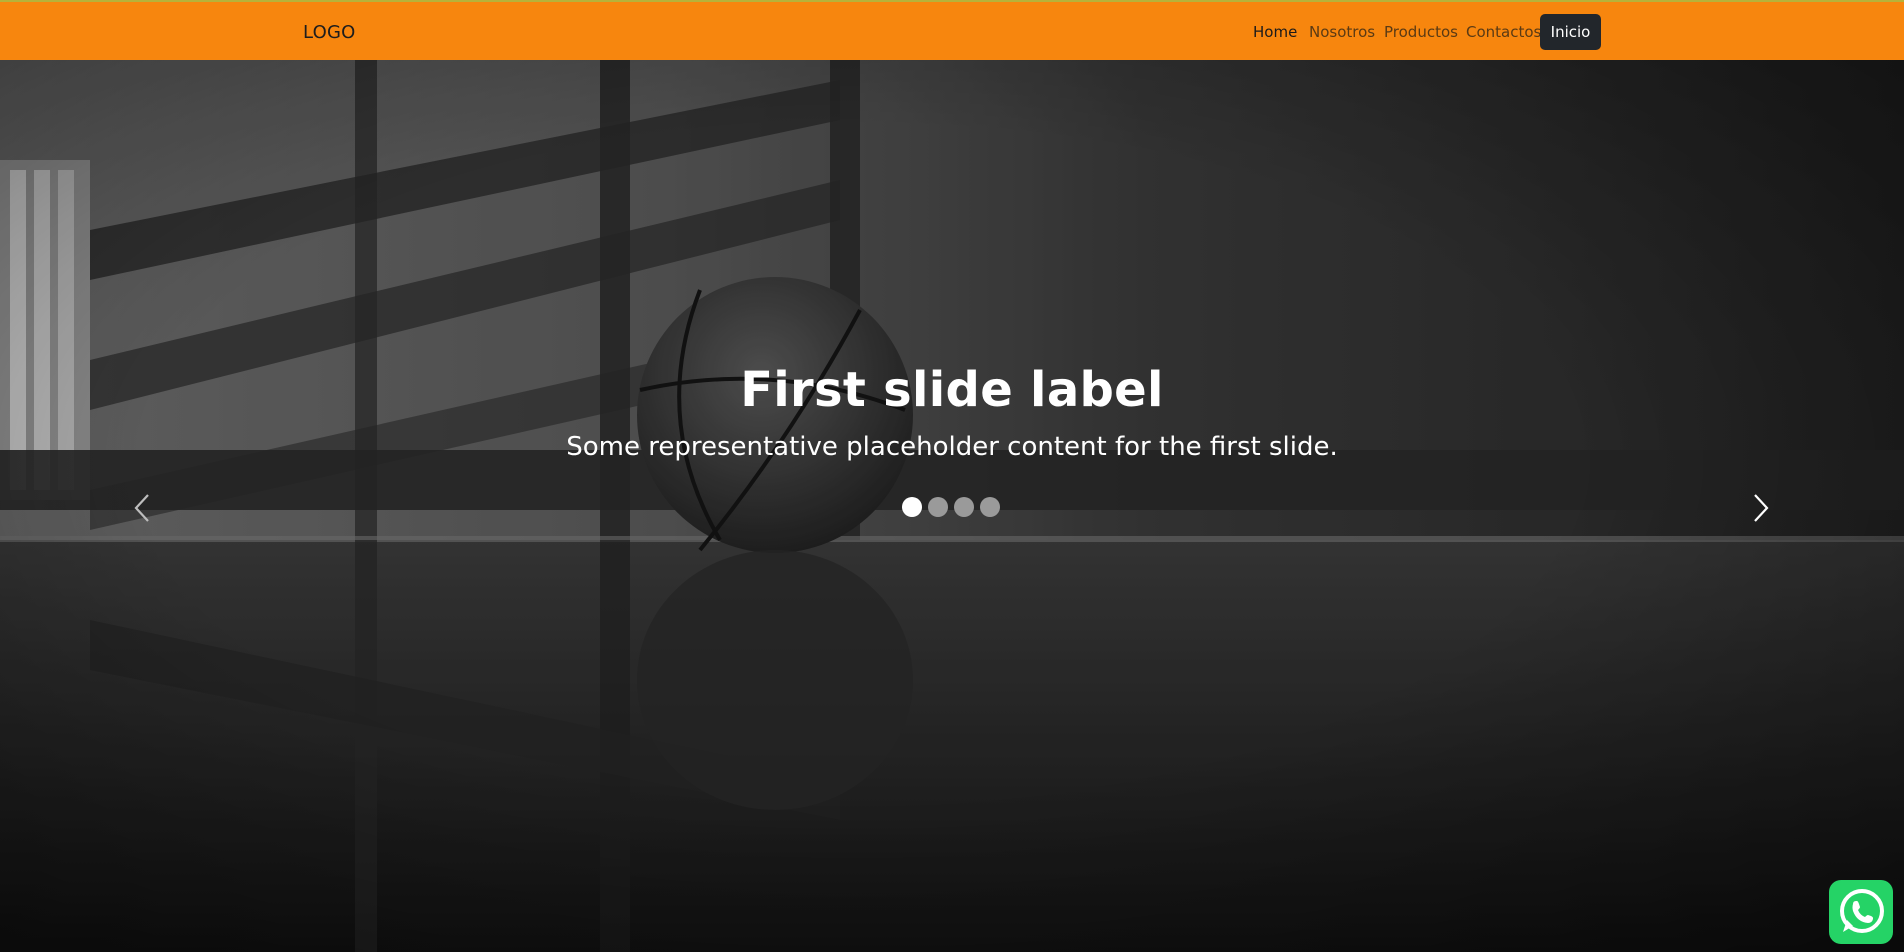  What do you see at coordinates (329, 32) in the screenshot?
I see `logo: LOGO` at bounding box center [329, 32].